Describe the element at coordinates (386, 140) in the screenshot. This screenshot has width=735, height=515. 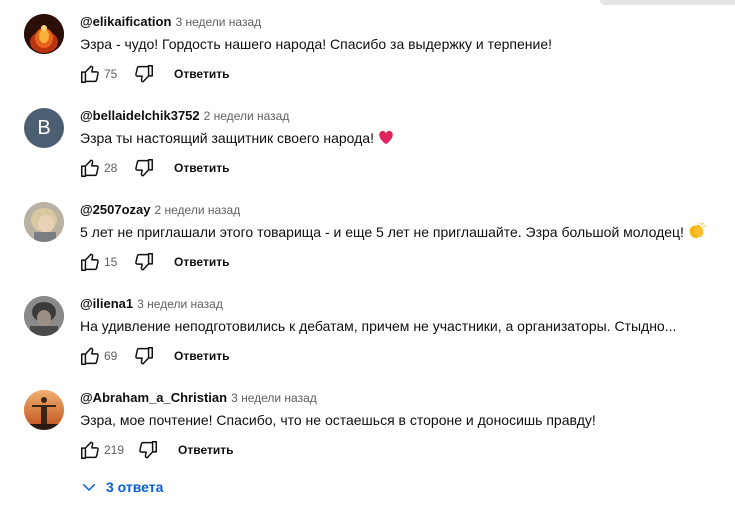
I see `red-heart-icon` at that location.